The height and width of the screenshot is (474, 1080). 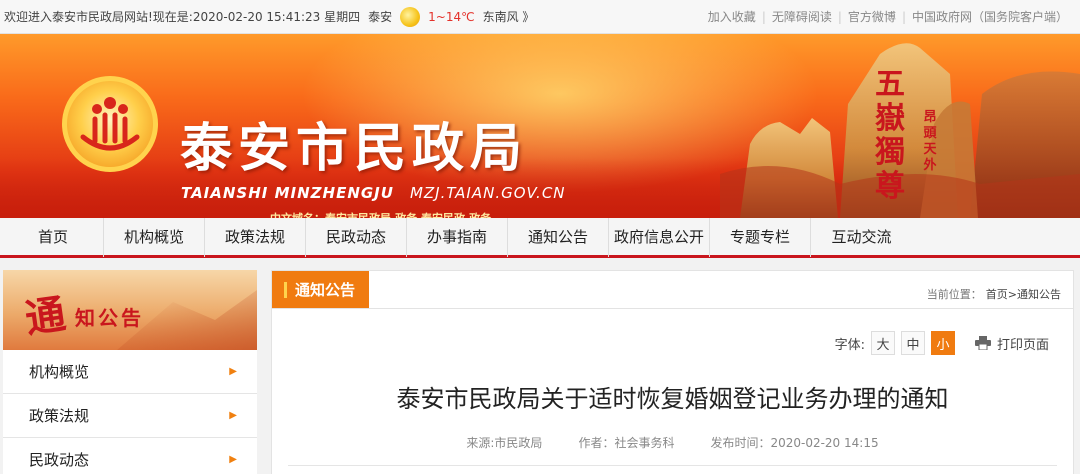 What do you see at coordinates (509, 16) in the screenshot?
I see `weather-wind: 东南风 》` at bounding box center [509, 16].